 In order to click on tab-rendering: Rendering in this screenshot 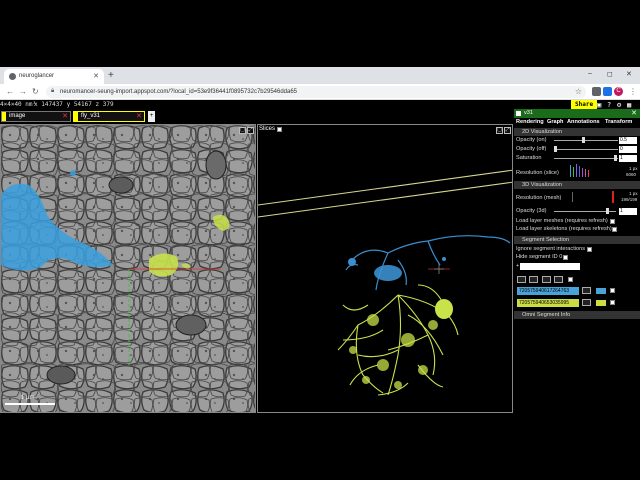, I will do `click(530, 122)`.